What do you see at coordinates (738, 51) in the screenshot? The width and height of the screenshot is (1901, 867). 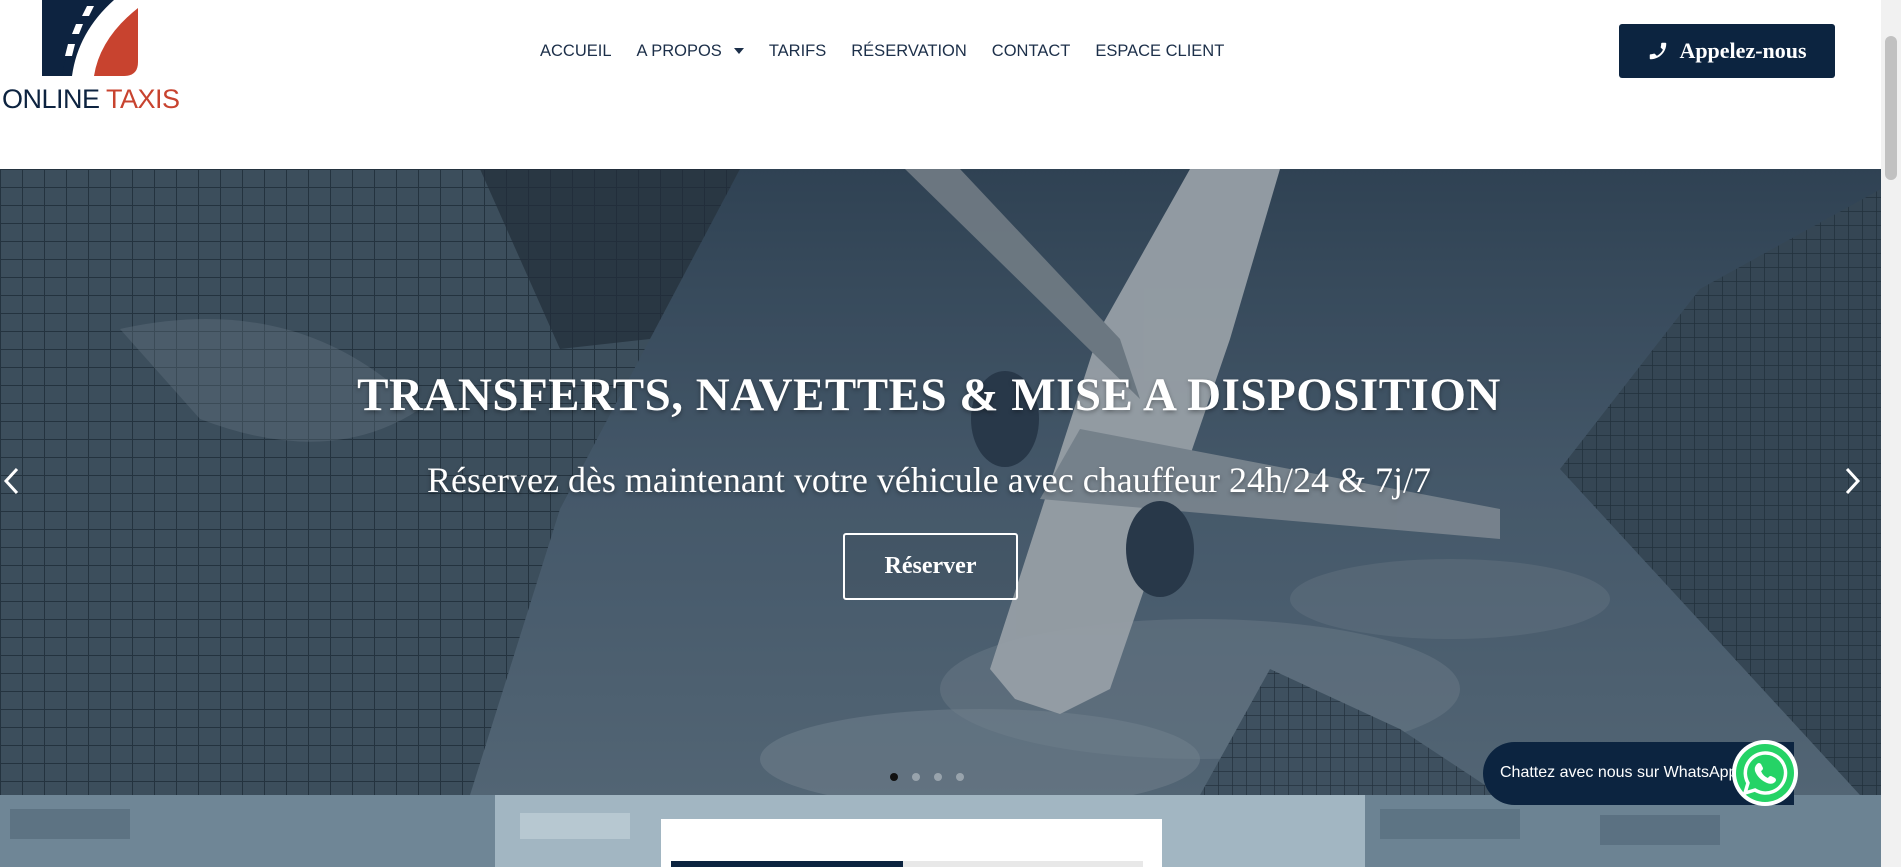 I see `chevron-down-icon` at bounding box center [738, 51].